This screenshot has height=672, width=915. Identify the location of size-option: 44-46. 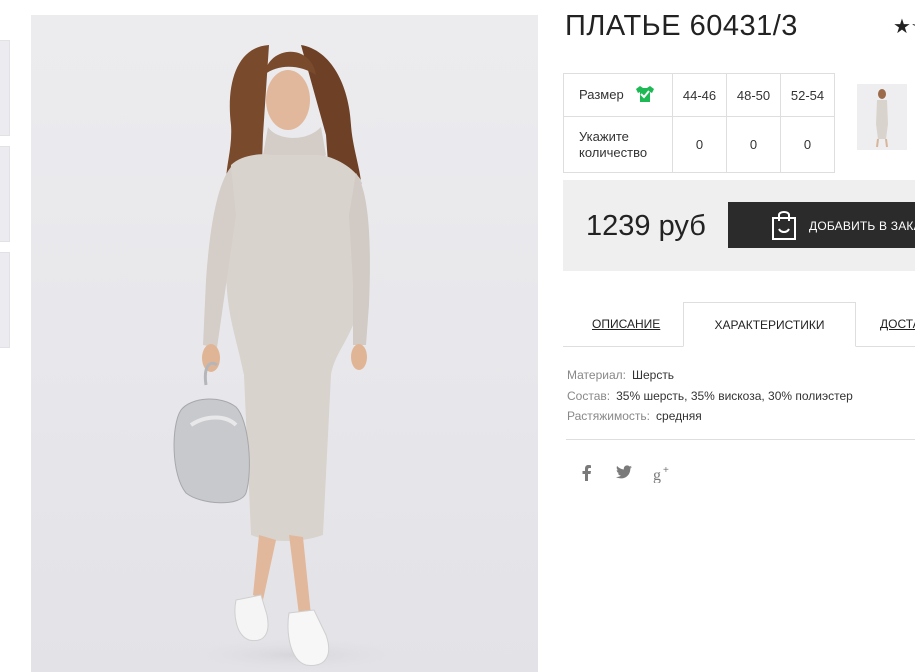
(699, 95).